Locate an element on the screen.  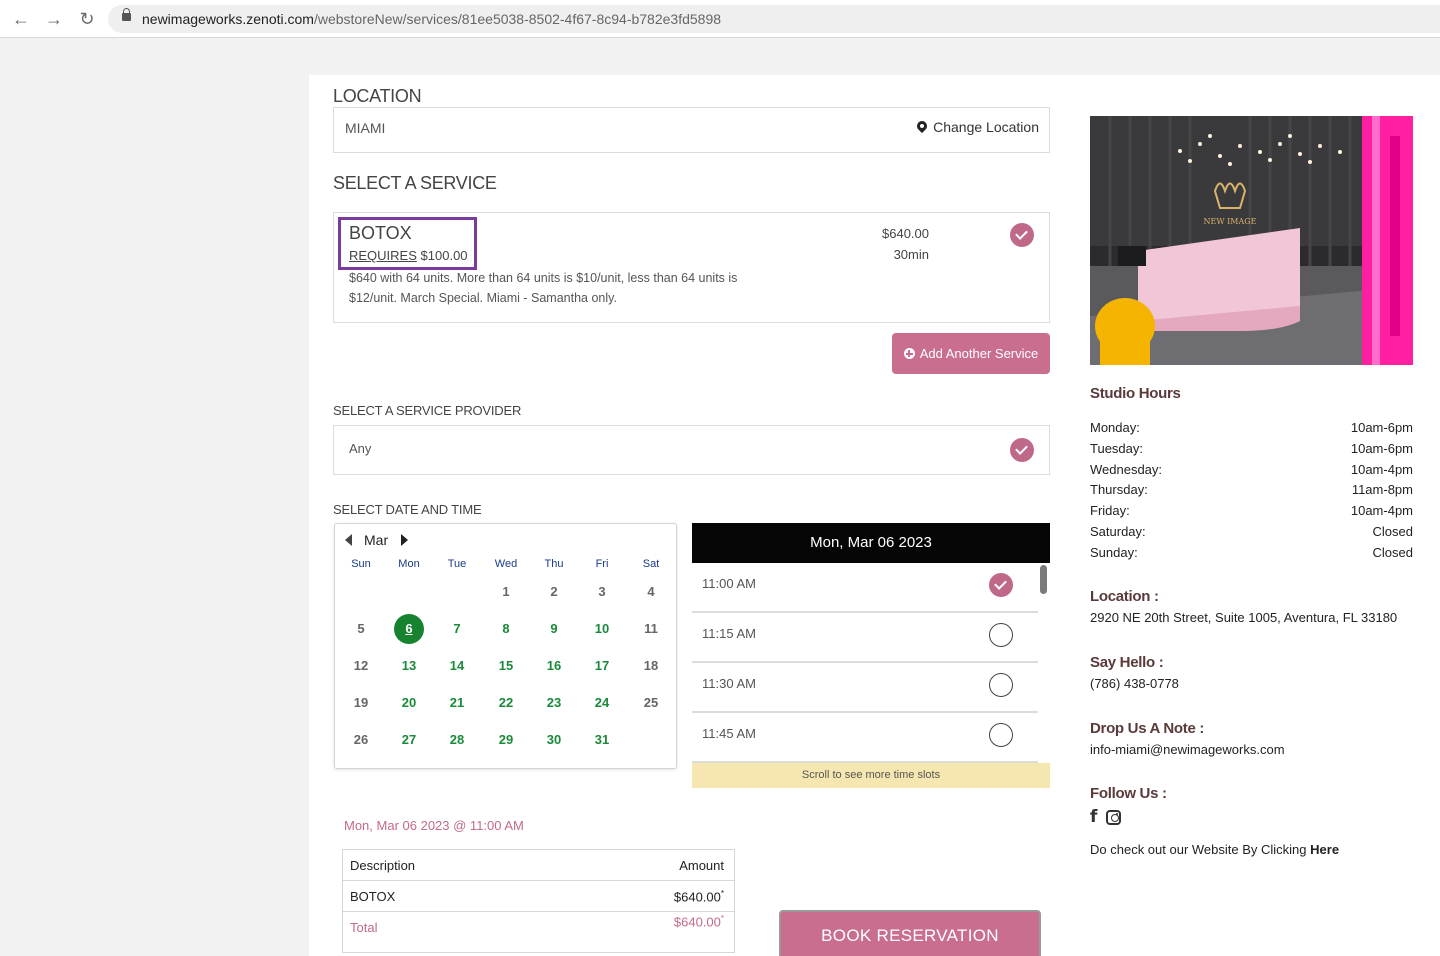
calendar-day: 17 is located at coordinates (602, 666).